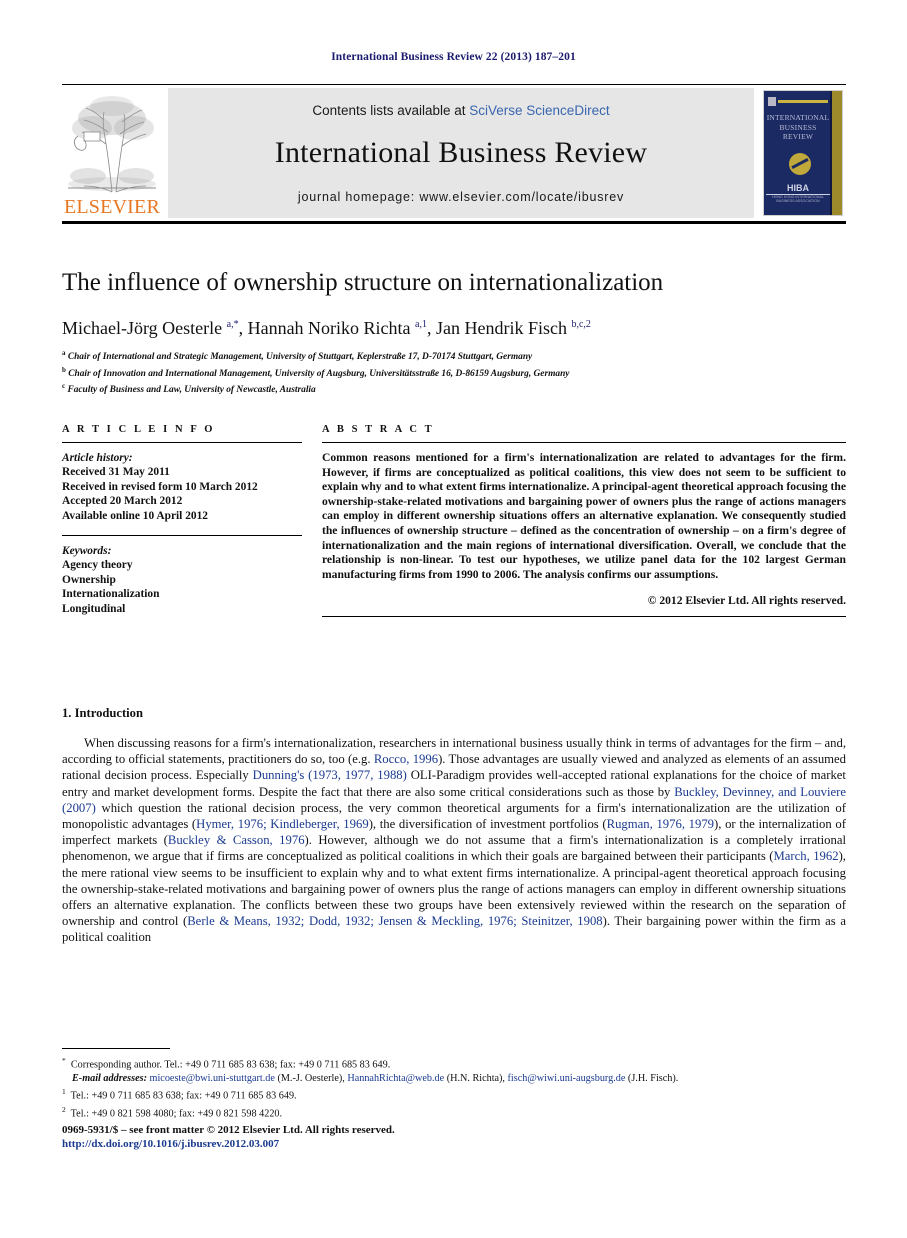  What do you see at coordinates (112, 207) in the screenshot?
I see `elsevier-wordmark: ELSEVIER` at bounding box center [112, 207].